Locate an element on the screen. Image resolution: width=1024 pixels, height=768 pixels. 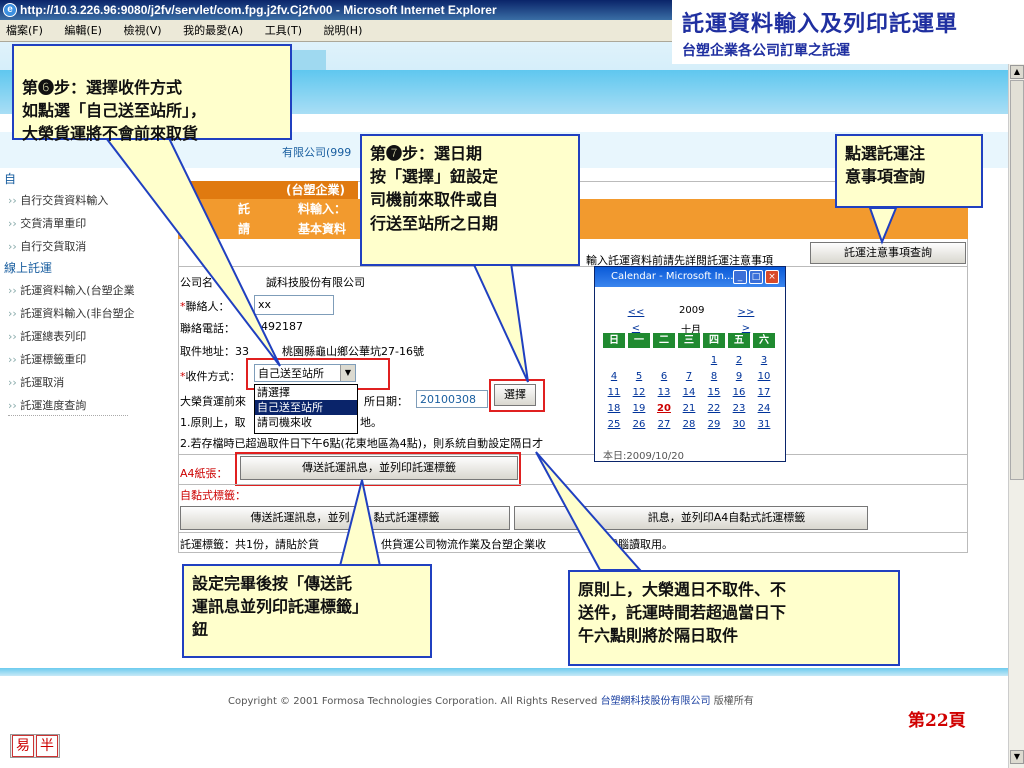
ime-width-button: 半 is located at coordinates (47, 746).